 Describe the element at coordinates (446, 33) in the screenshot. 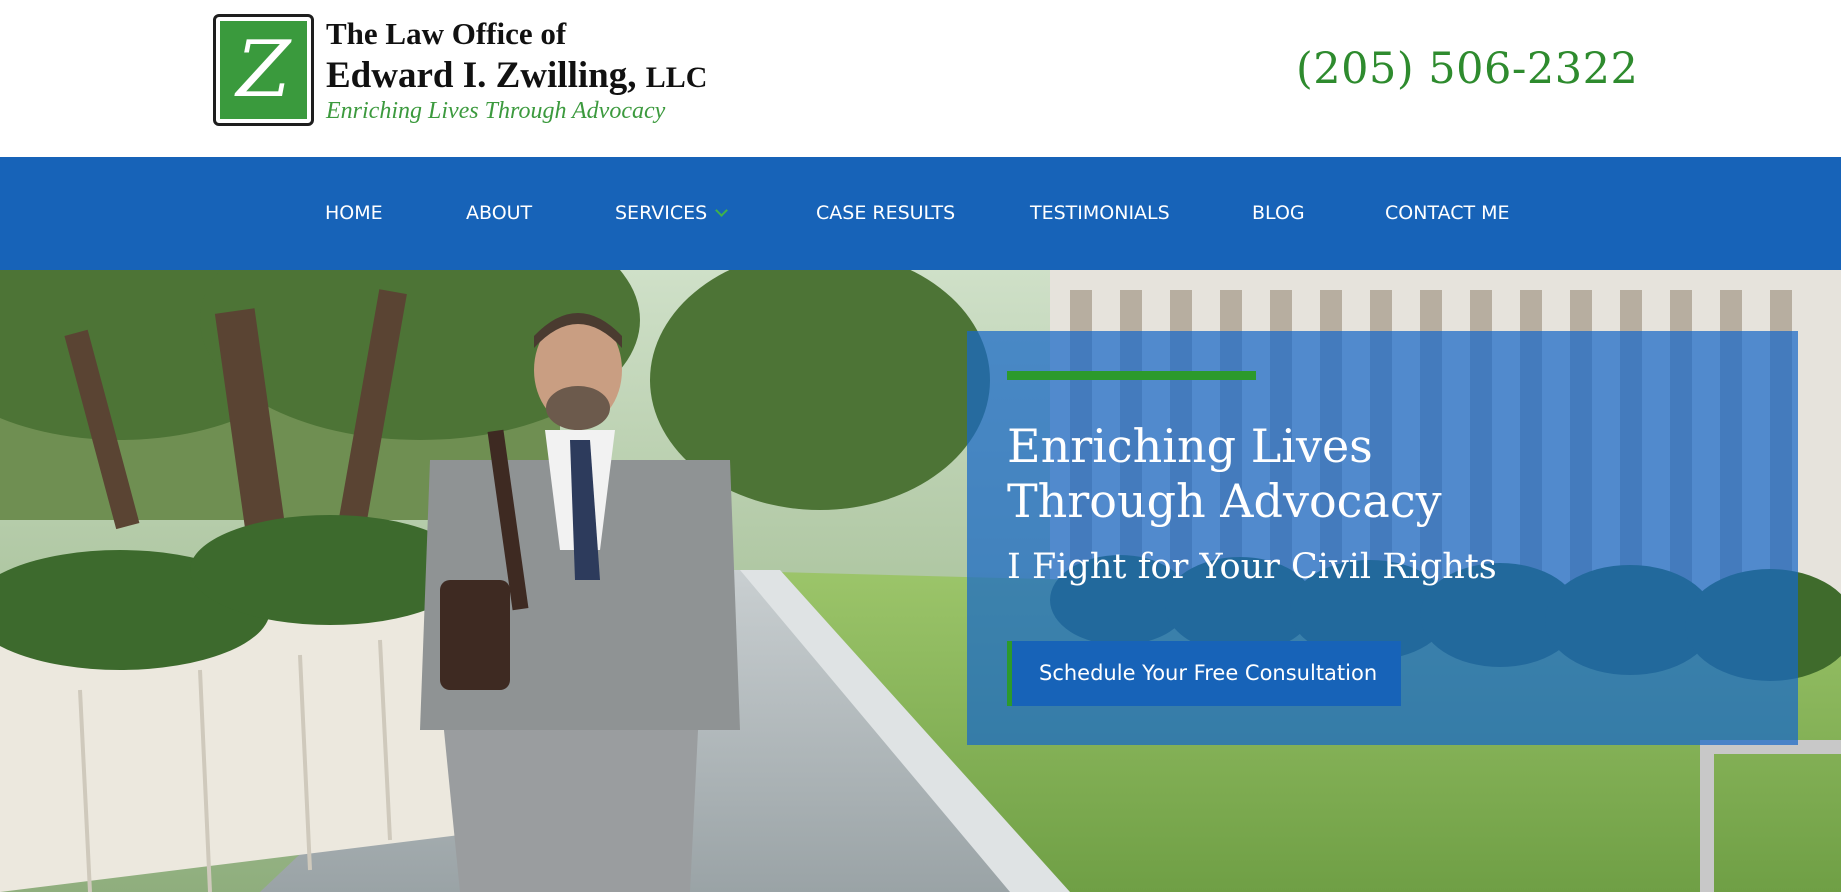

I see `logo-line1: The Law Office of` at that location.